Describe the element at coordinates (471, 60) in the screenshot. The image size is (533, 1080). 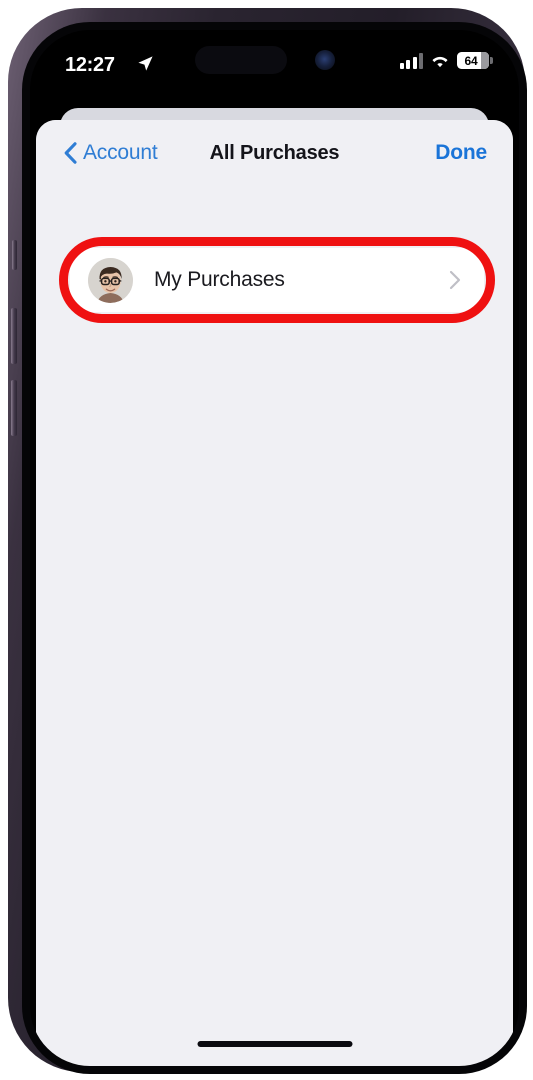
I see `battery-percent-label: 64` at that location.